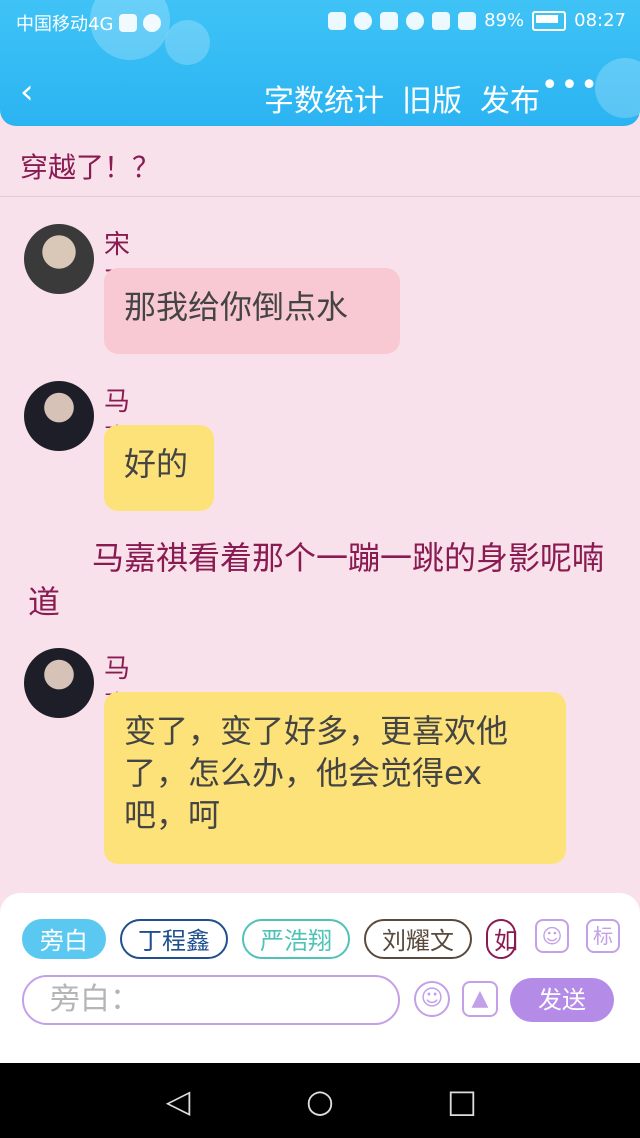 This screenshot has height=1138, width=640. What do you see at coordinates (510, 98) in the screenshot?
I see `publish-button: 发布` at bounding box center [510, 98].